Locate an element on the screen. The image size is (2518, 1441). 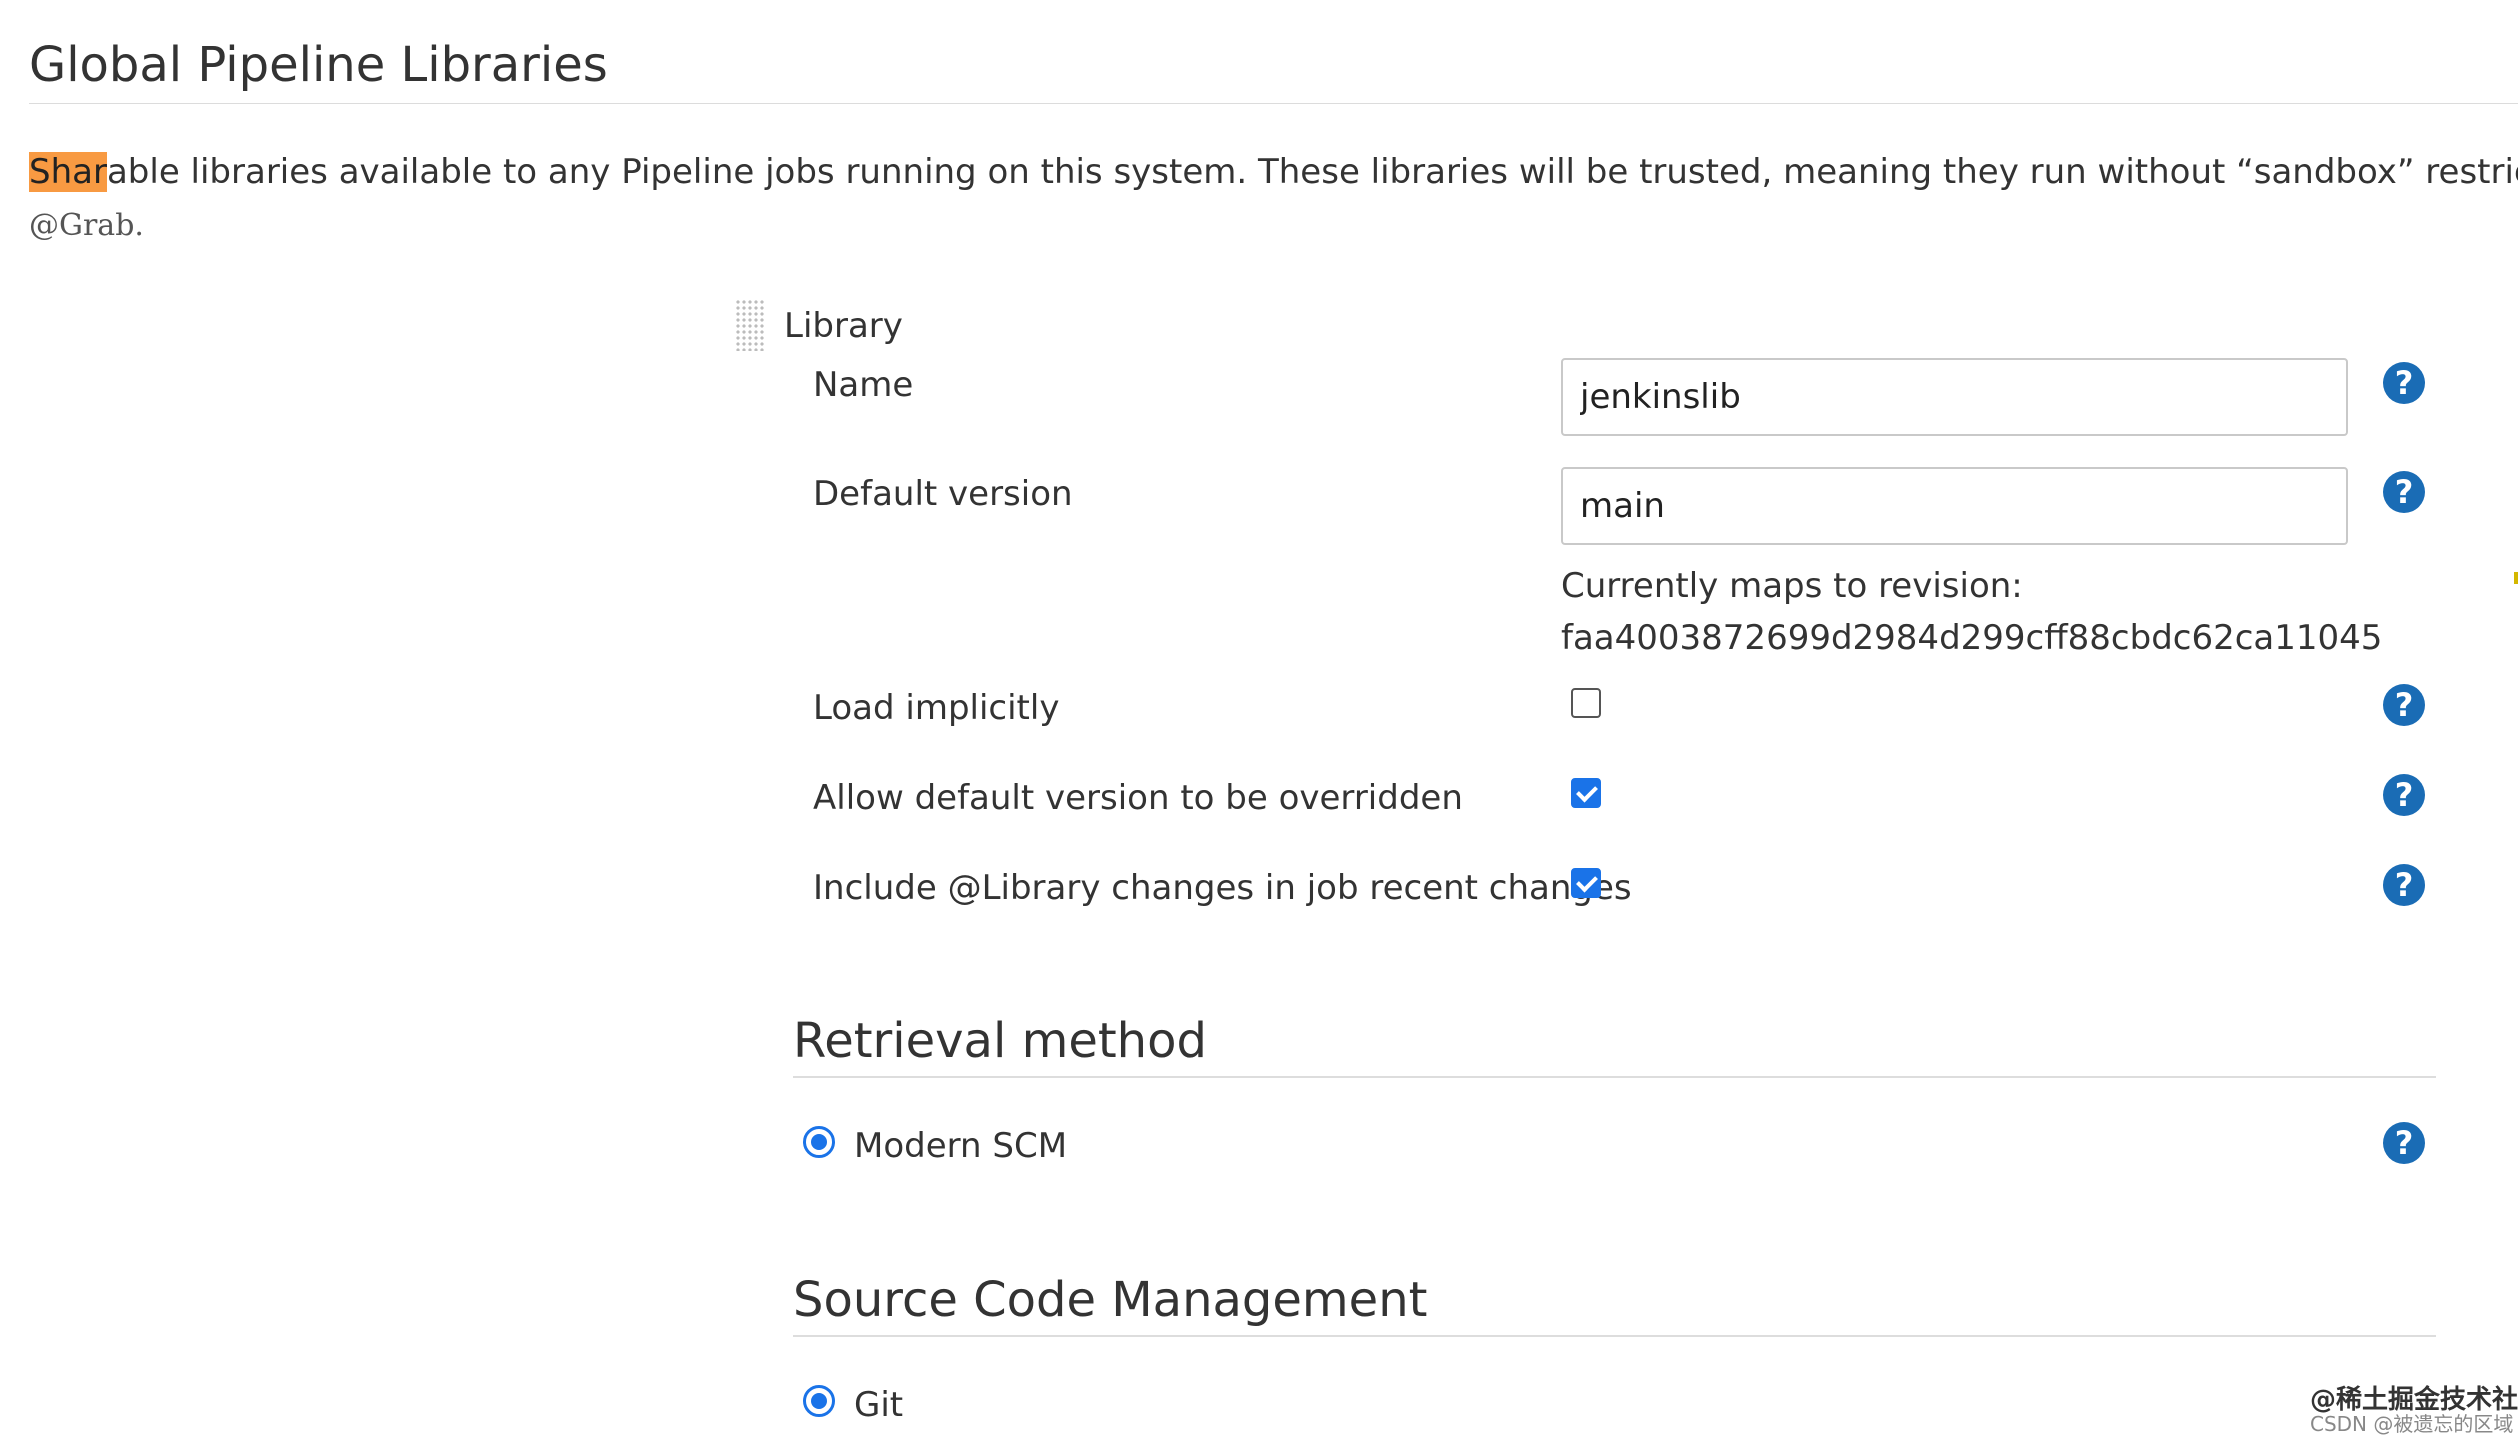
retrieval-method-divider is located at coordinates (1614, 1077).